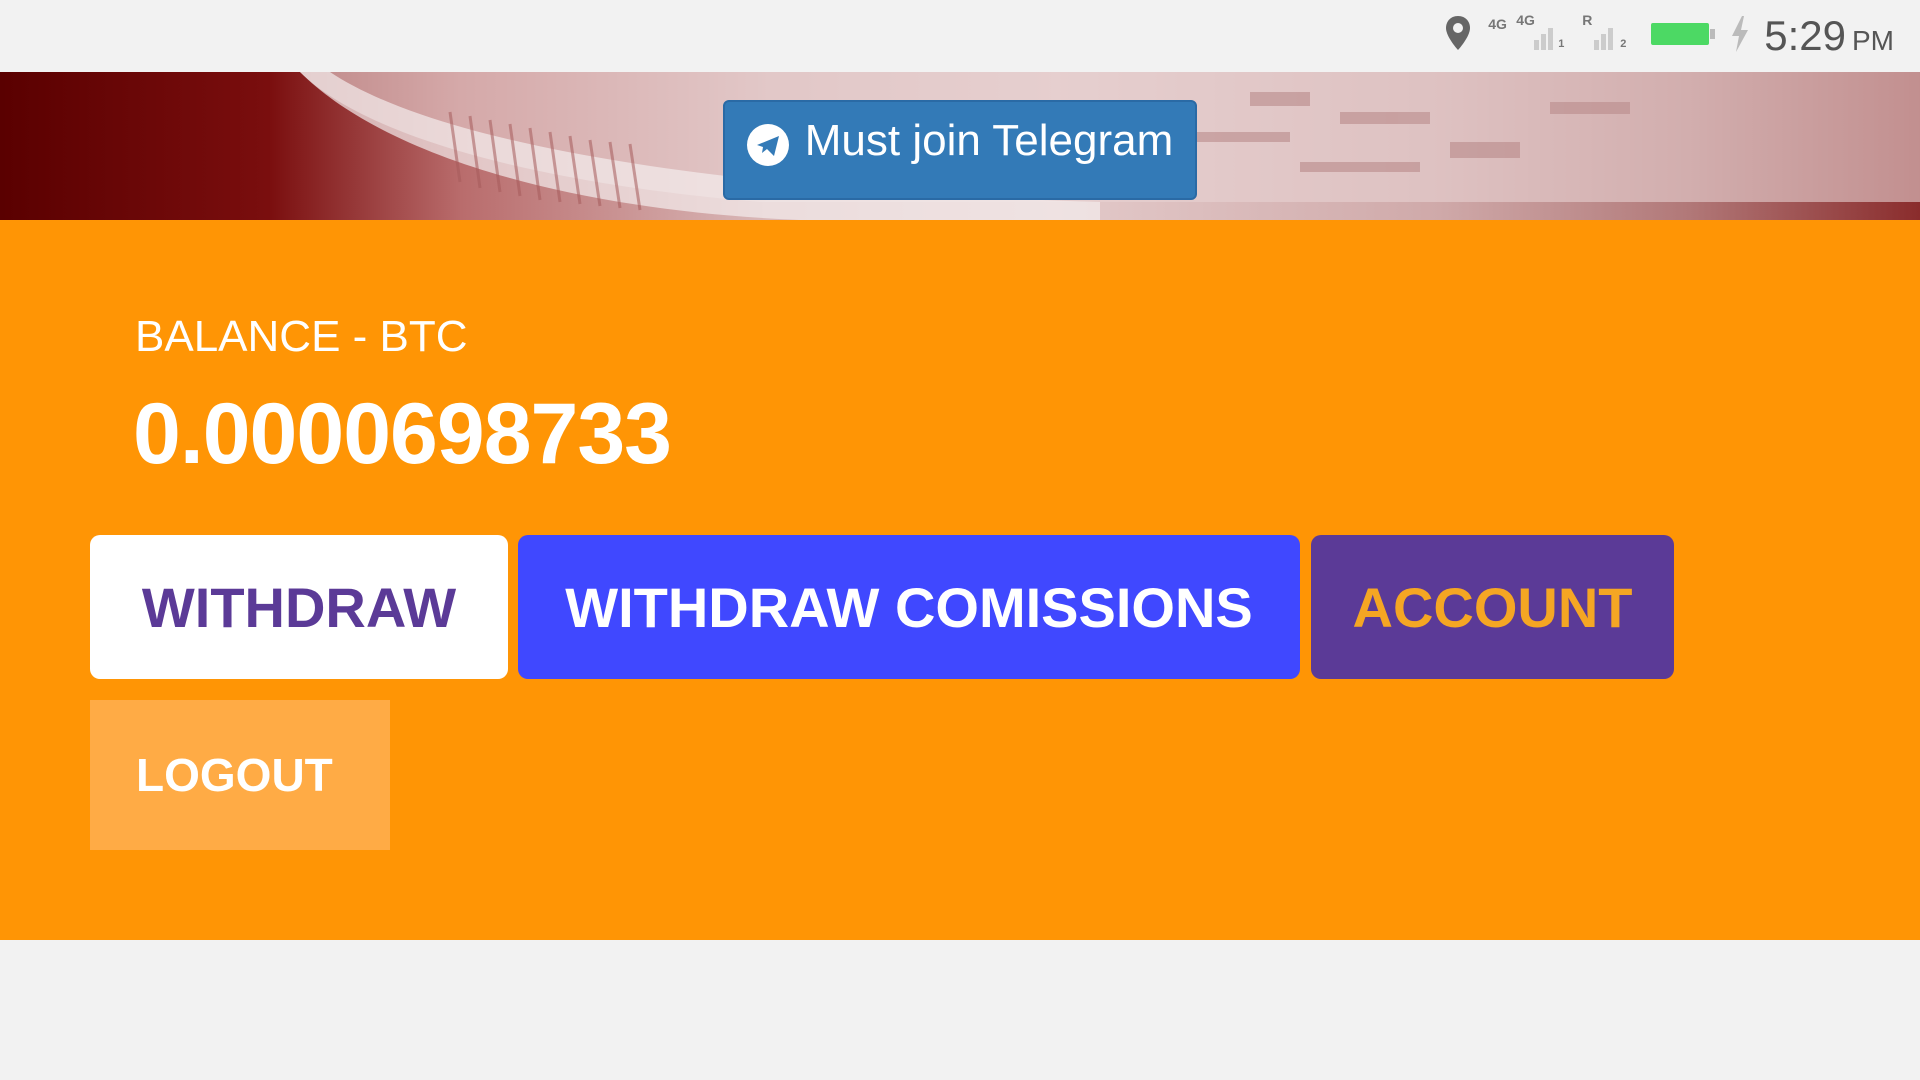 The height and width of the screenshot is (1080, 1920). What do you see at coordinates (1492, 607) in the screenshot?
I see `account-button: ACCOUNT` at bounding box center [1492, 607].